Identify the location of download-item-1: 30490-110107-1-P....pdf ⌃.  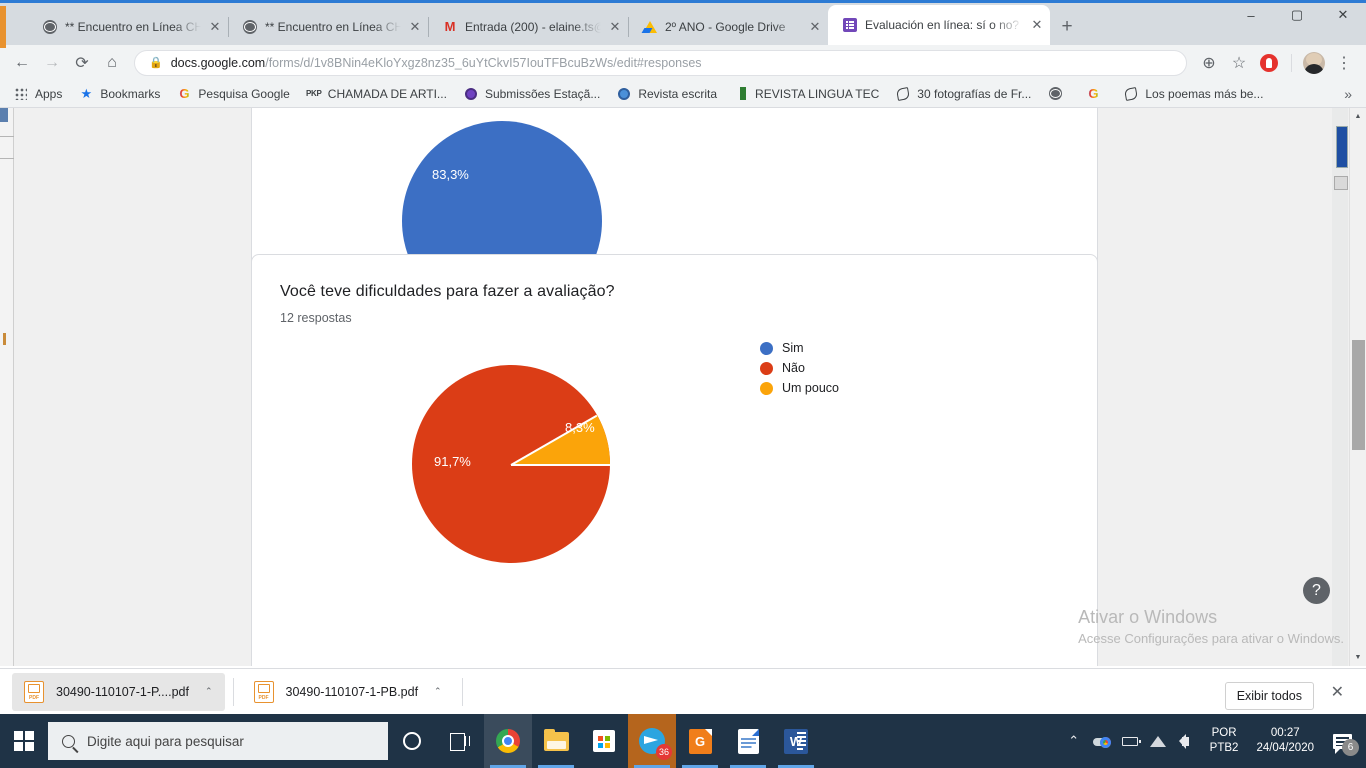
(118, 691).